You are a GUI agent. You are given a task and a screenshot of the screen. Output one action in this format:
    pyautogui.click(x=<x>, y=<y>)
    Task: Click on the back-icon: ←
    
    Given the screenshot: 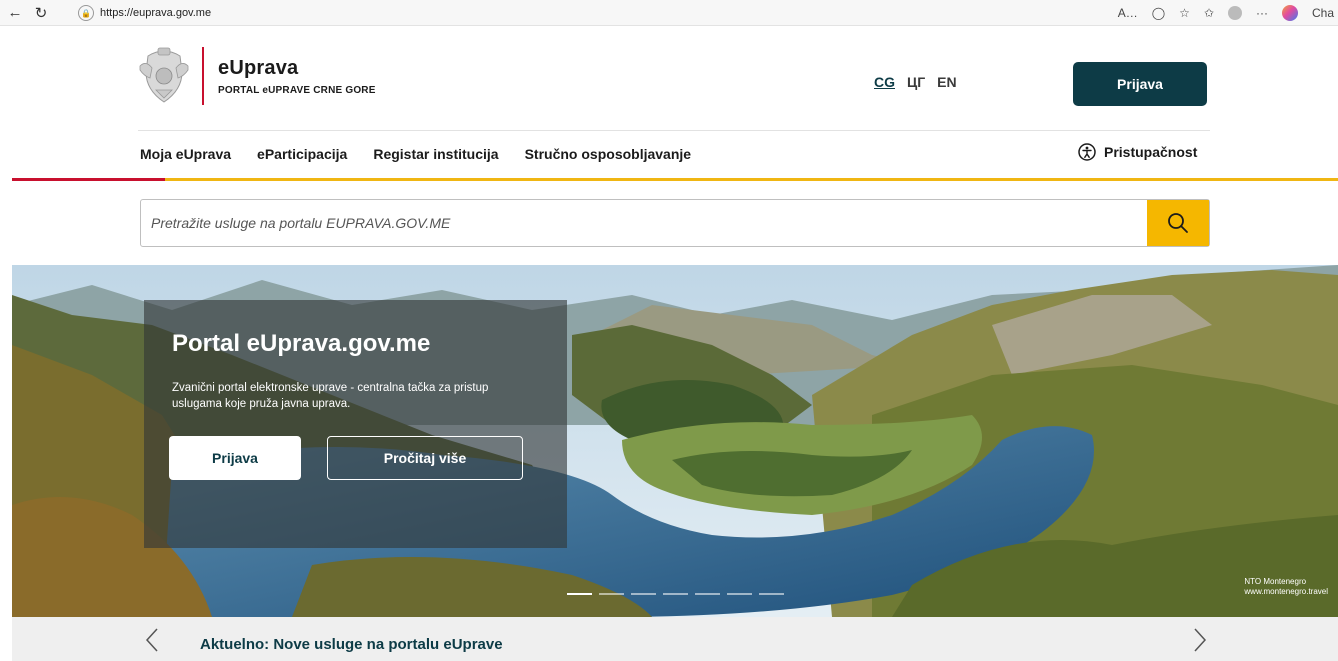 What is the action you would take?
    pyautogui.click(x=15, y=13)
    